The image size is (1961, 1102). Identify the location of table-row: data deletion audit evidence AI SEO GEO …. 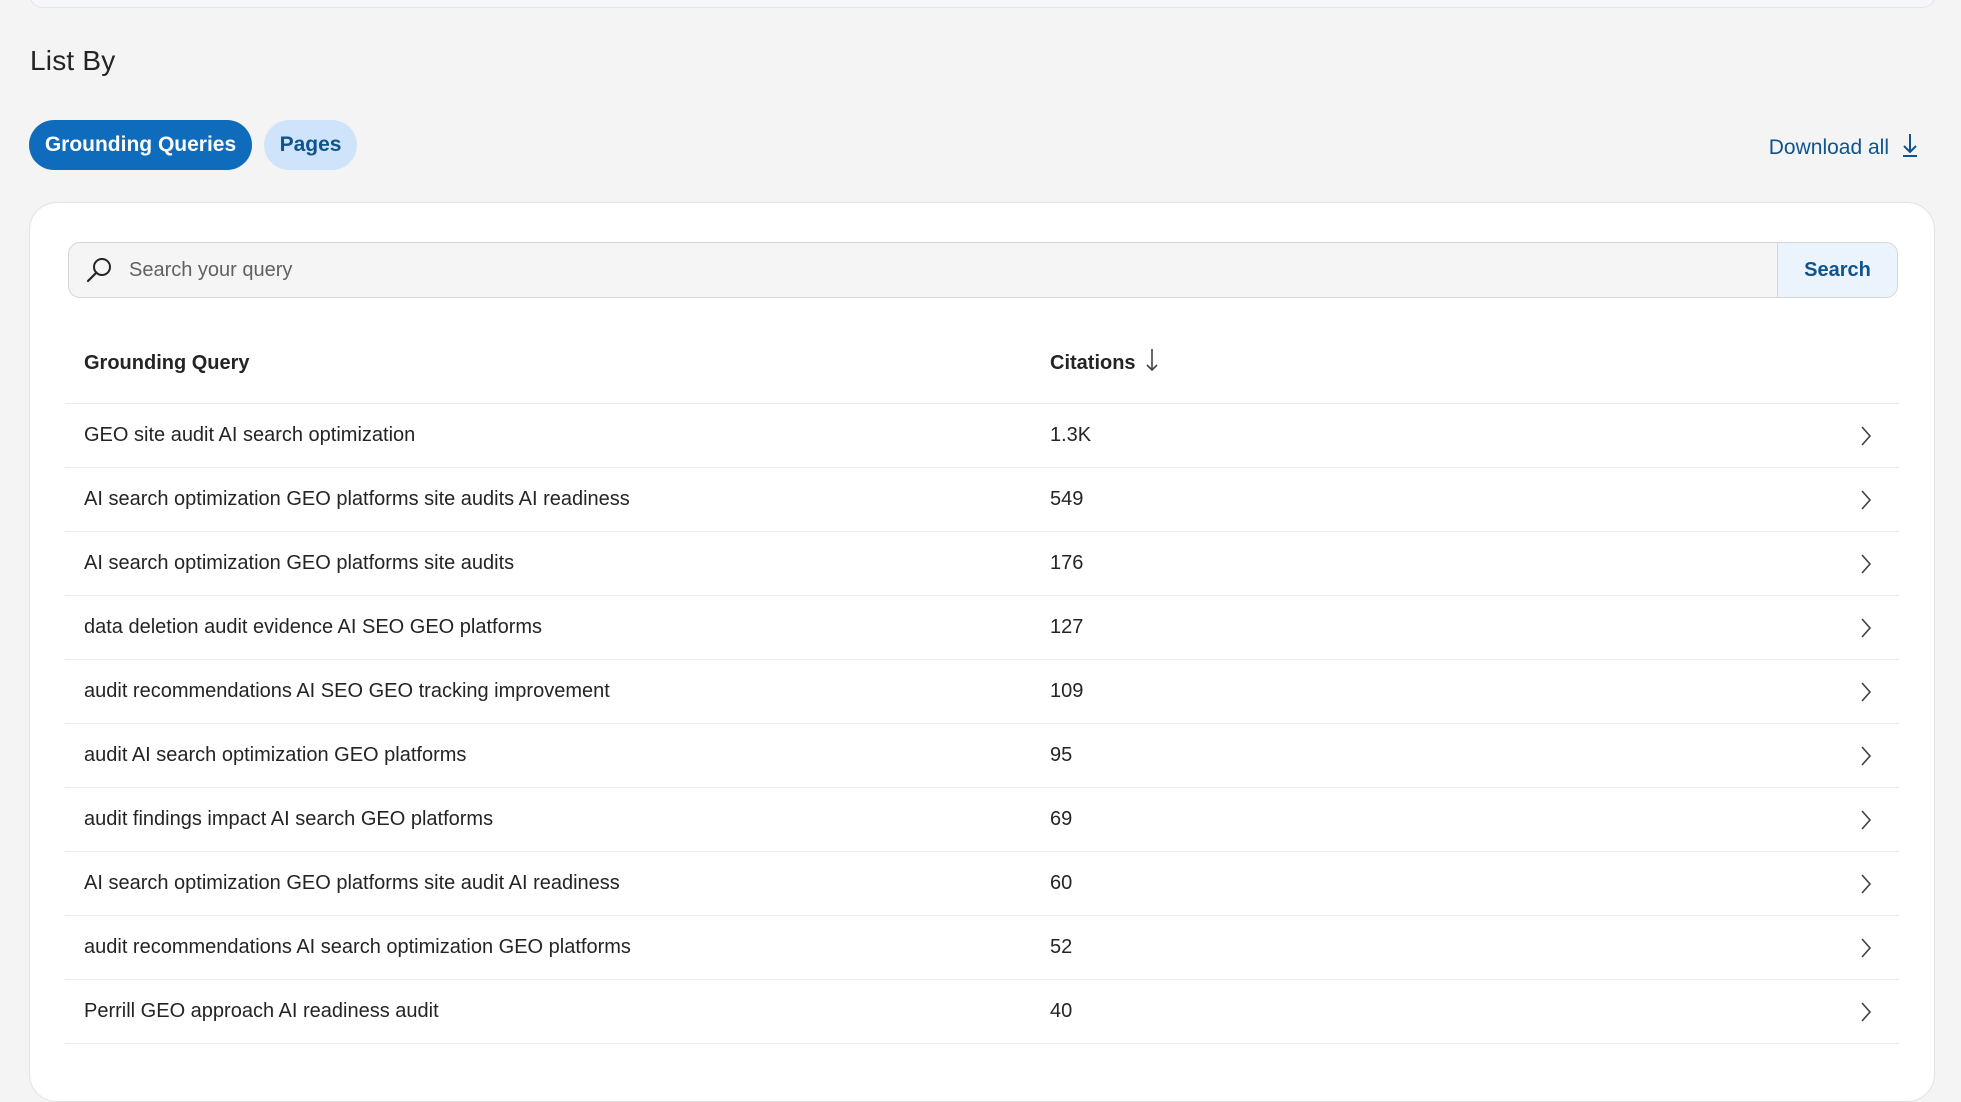
(982, 628).